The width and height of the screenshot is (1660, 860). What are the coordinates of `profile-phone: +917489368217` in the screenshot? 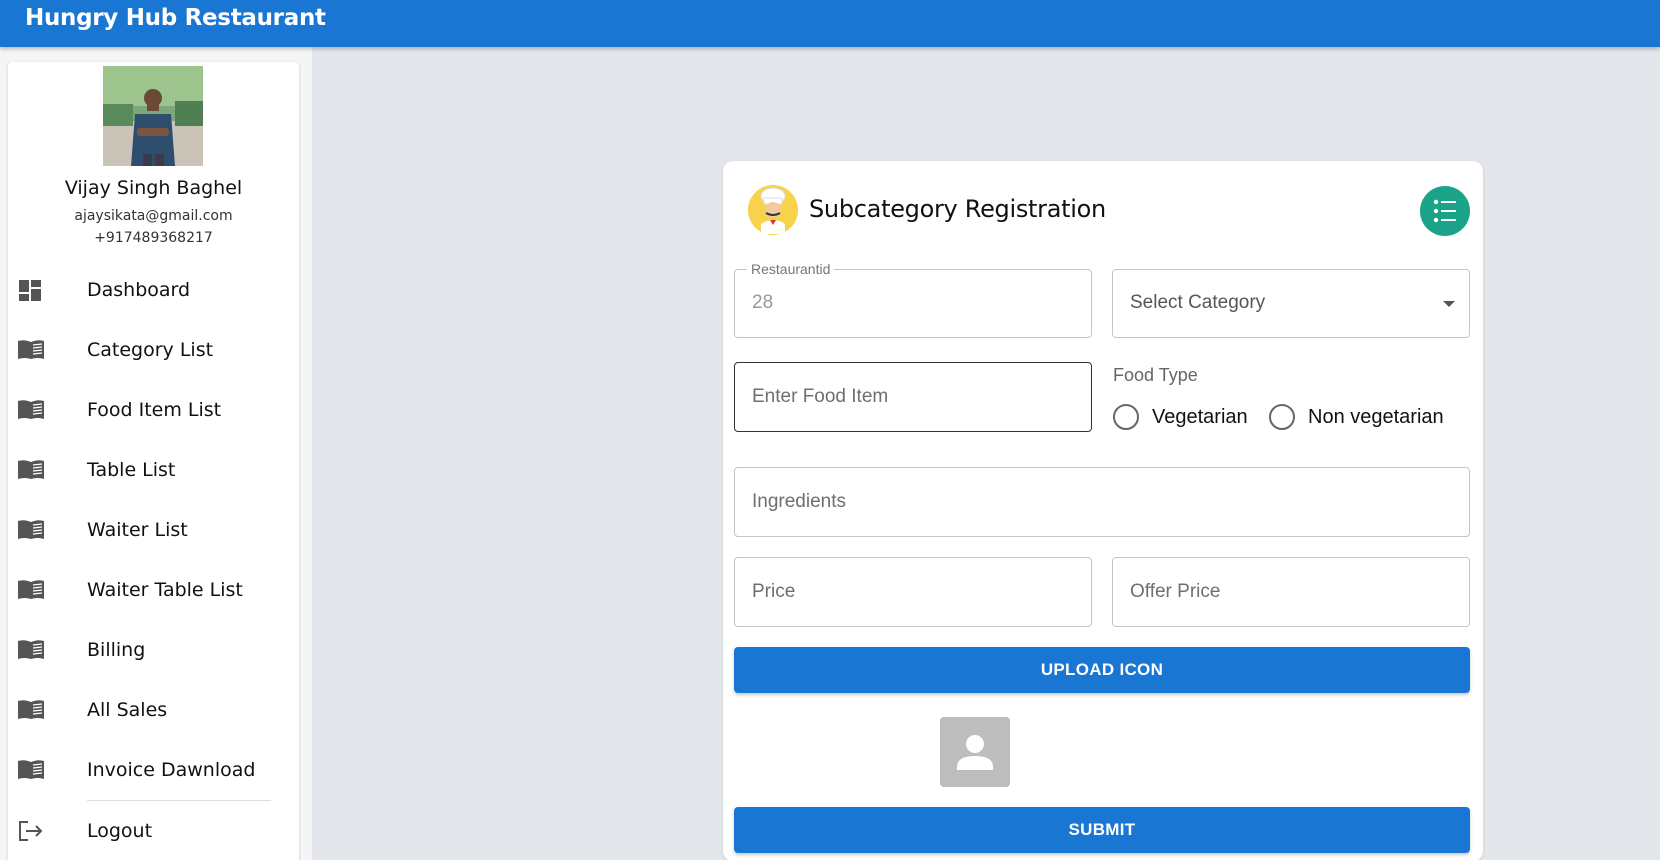 It's located at (153, 238).